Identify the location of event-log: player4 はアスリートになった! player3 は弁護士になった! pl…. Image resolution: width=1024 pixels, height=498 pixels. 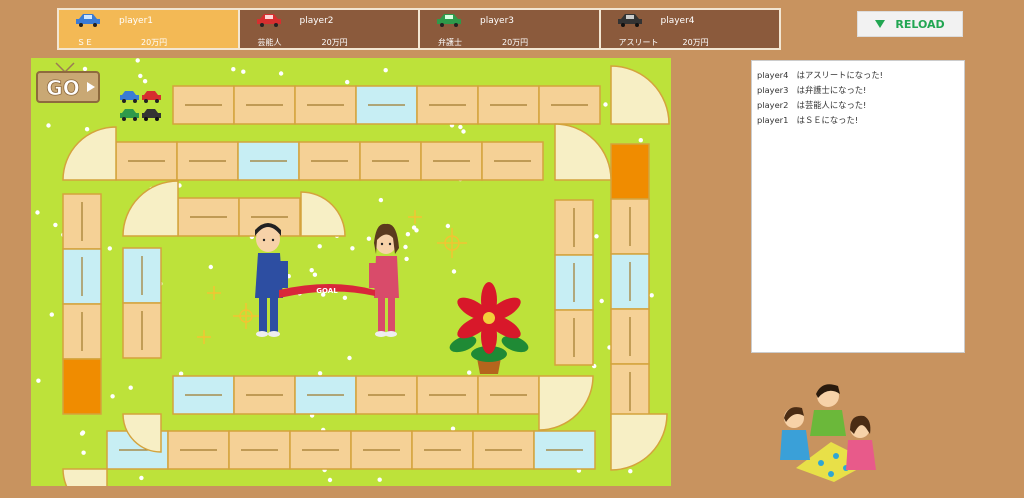
(858, 206).